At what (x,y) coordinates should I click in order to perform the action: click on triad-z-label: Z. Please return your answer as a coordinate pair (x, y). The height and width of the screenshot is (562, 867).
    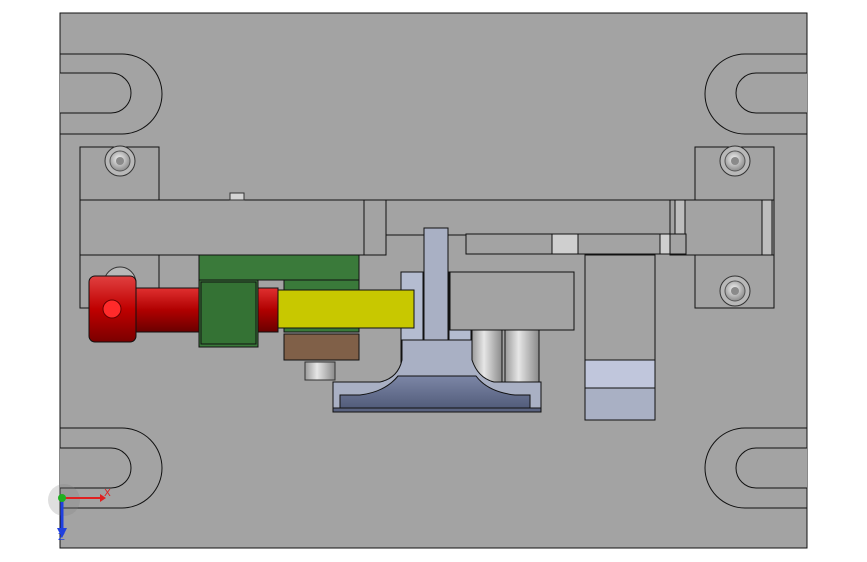
    Looking at the image, I should click on (61, 537).